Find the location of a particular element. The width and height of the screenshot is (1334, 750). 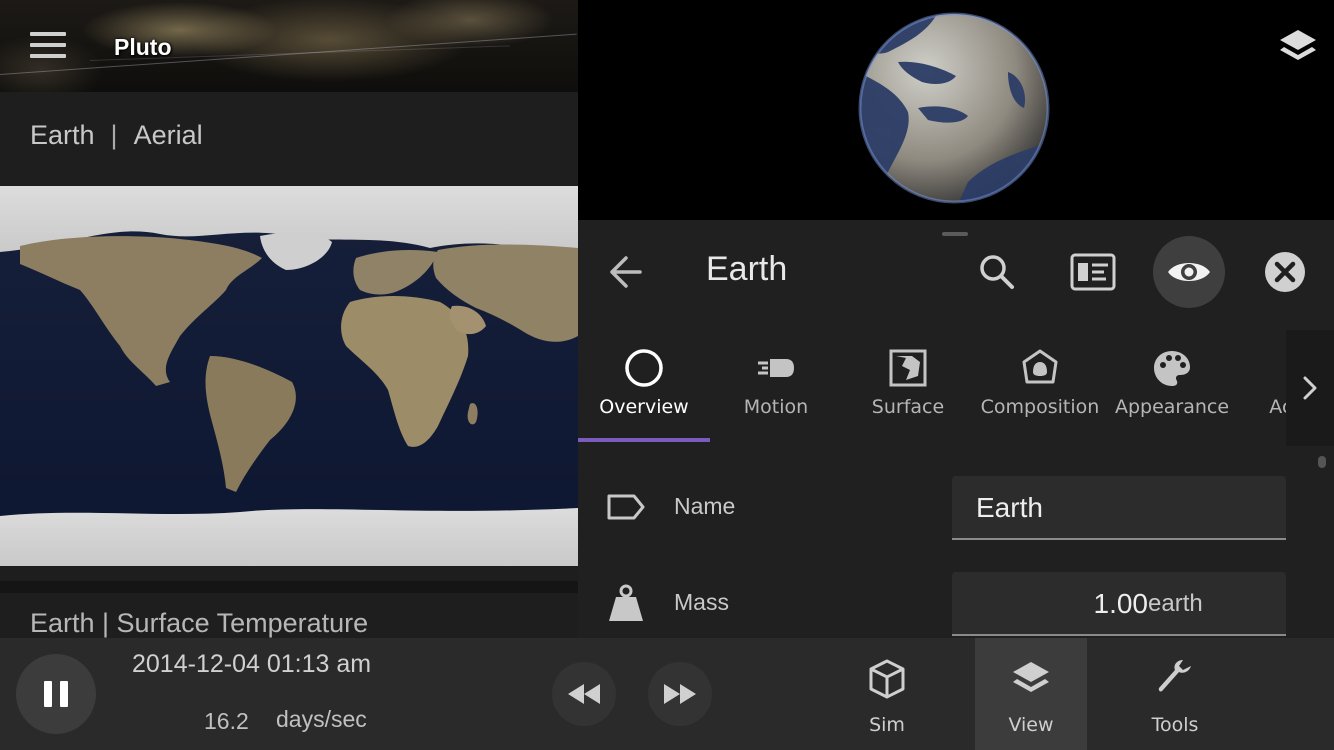

info-card-icon is located at coordinates (1093, 272).